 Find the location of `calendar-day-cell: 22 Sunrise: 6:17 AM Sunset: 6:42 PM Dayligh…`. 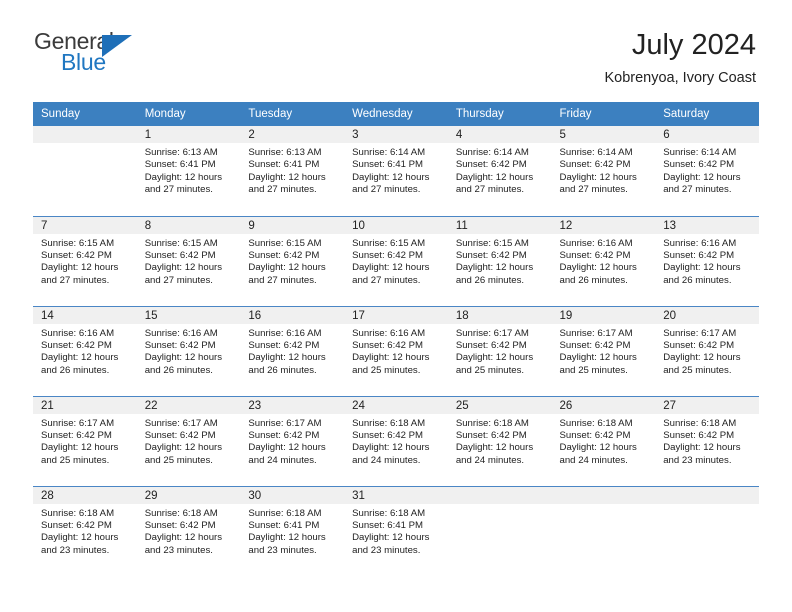

calendar-day-cell: 22 Sunrise: 6:17 AM Sunset: 6:42 PM Dayligh… is located at coordinates (188, 440).